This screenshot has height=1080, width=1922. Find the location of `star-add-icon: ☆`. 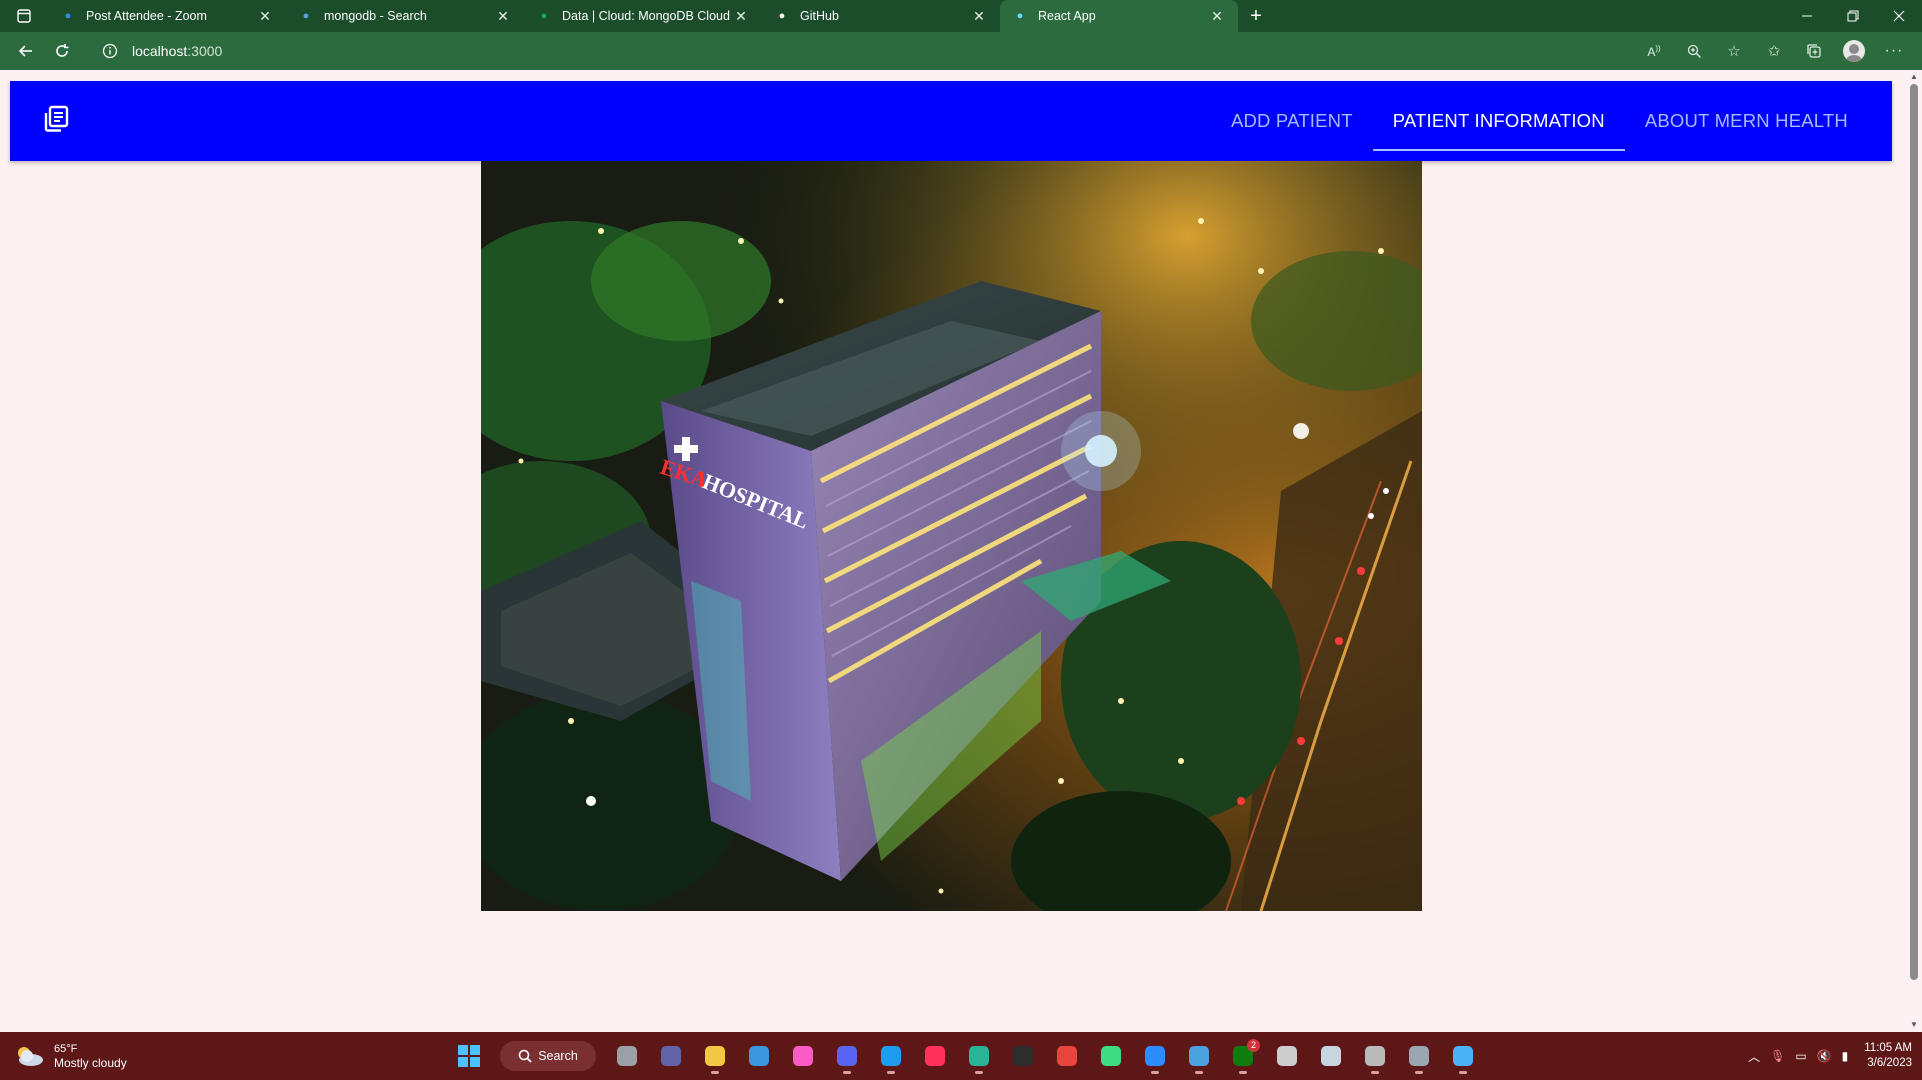

star-add-icon: ☆ is located at coordinates (1734, 51).